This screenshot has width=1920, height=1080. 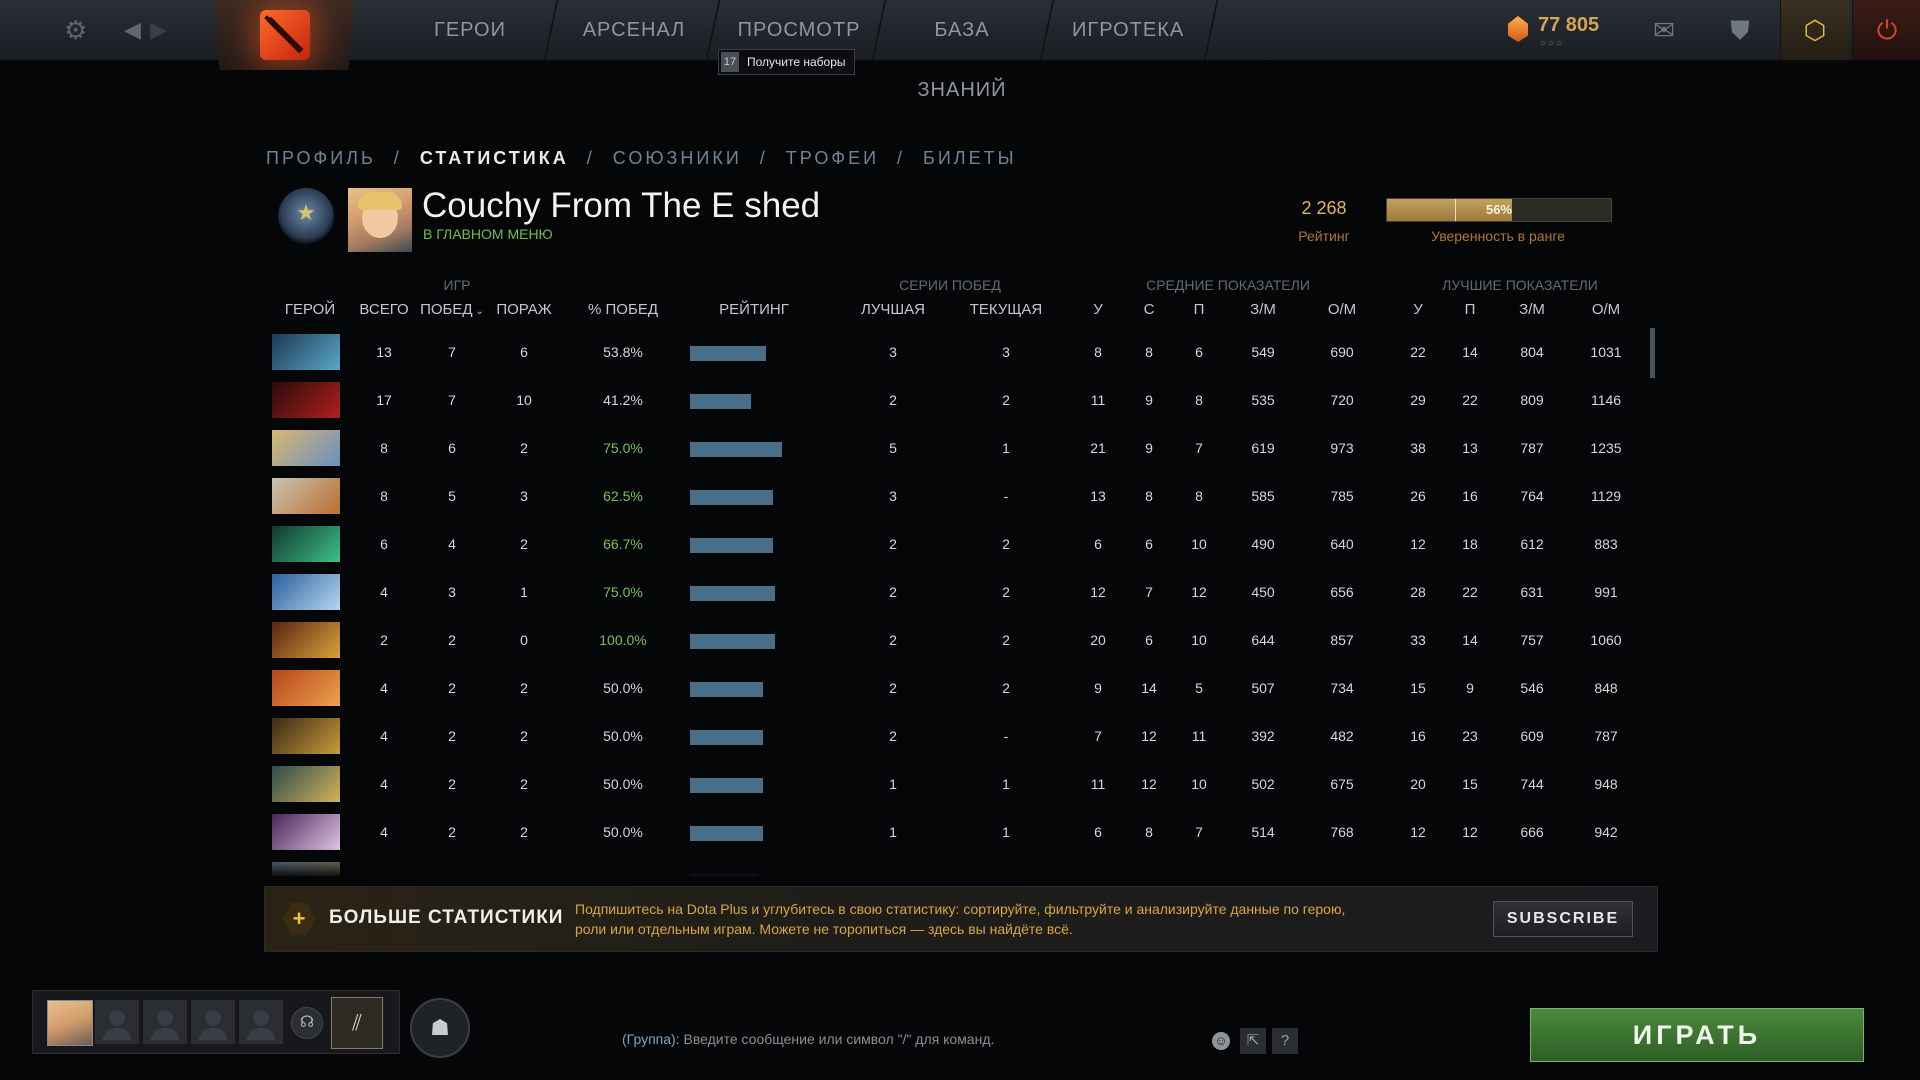 What do you see at coordinates (1263, 640) in the screenshot?
I see `cell-gpm: 644` at bounding box center [1263, 640].